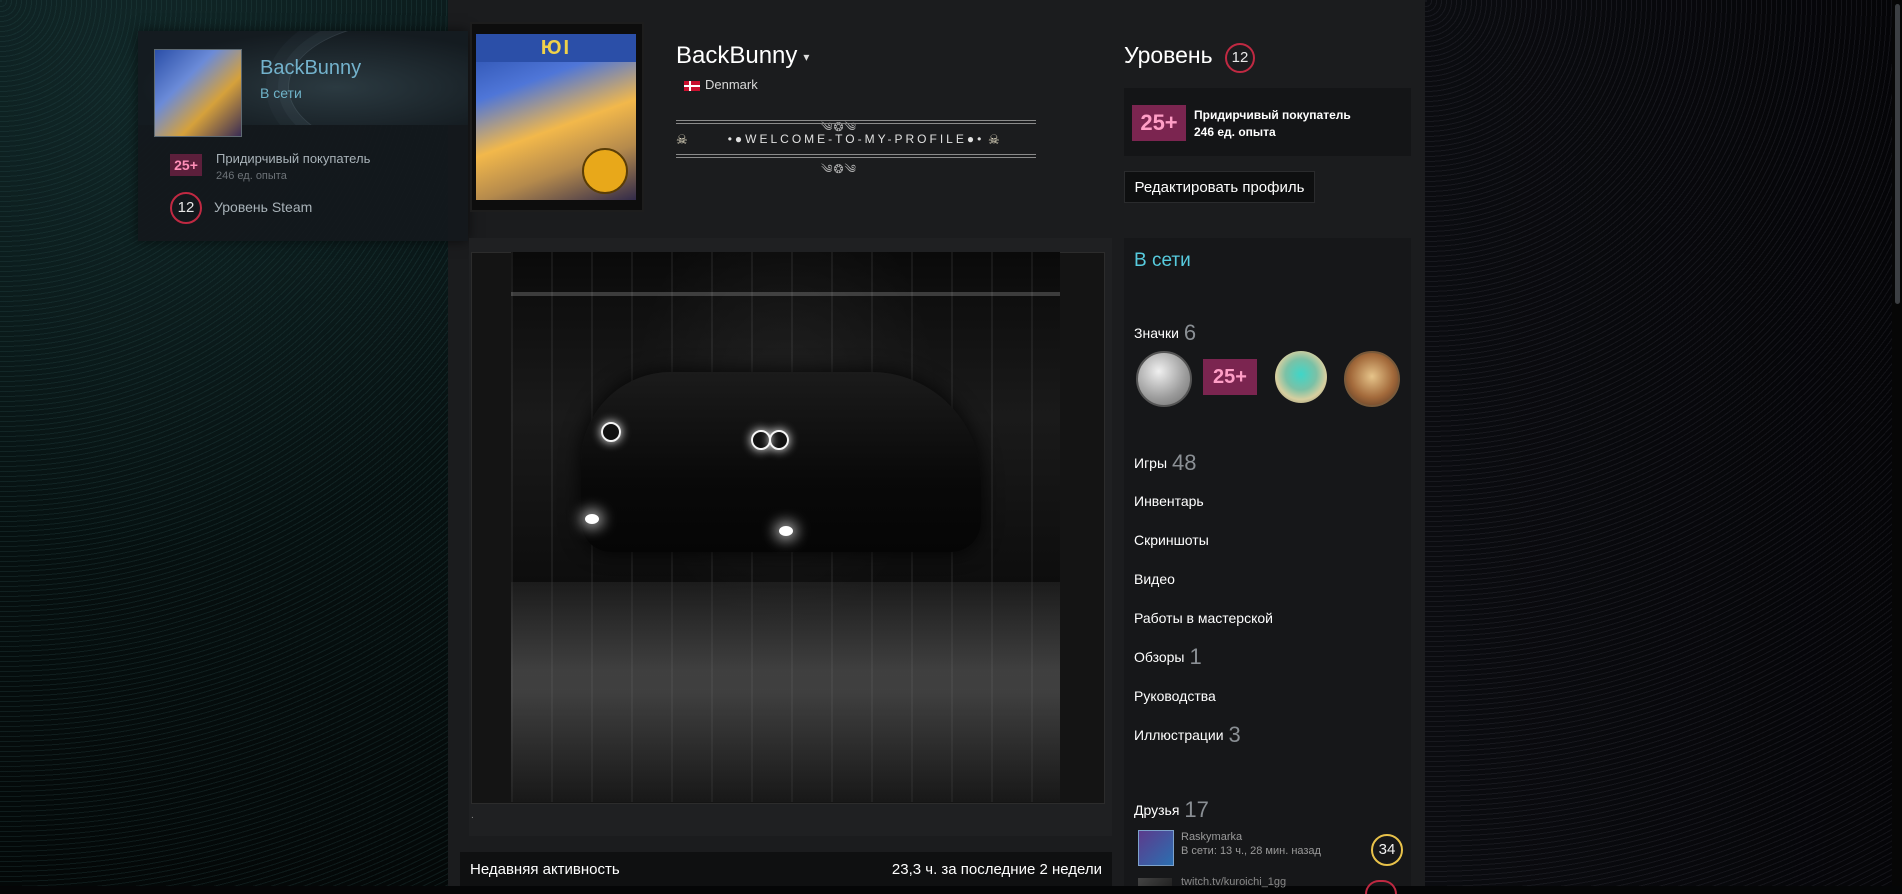  What do you see at coordinates (1897, 154) in the screenshot?
I see `scrollbar-thumb` at bounding box center [1897, 154].